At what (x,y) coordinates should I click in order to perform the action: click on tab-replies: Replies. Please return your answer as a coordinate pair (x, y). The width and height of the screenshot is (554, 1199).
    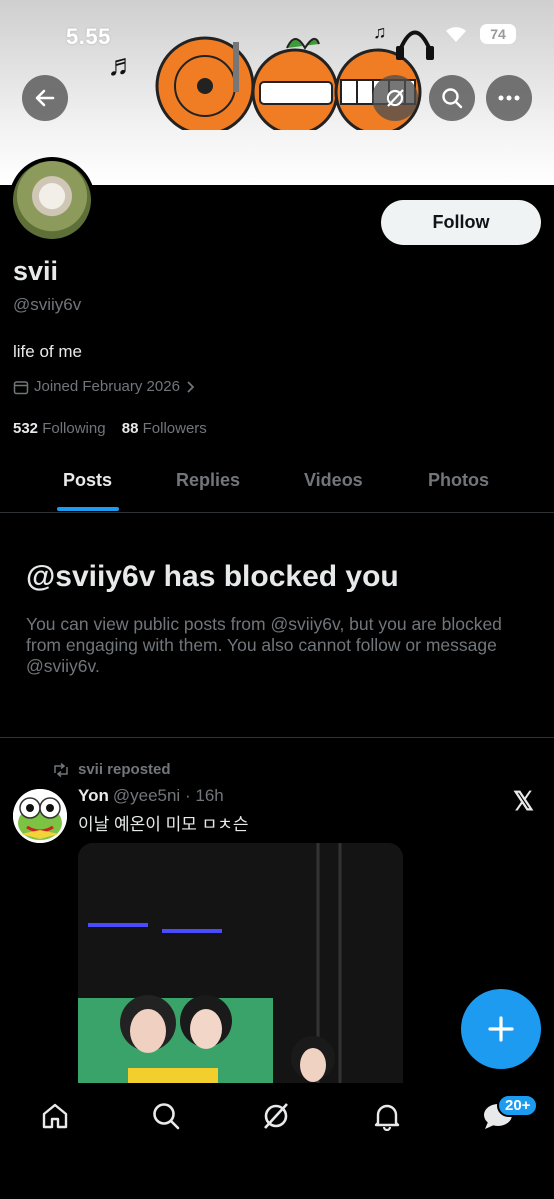
    Looking at the image, I should click on (208, 480).